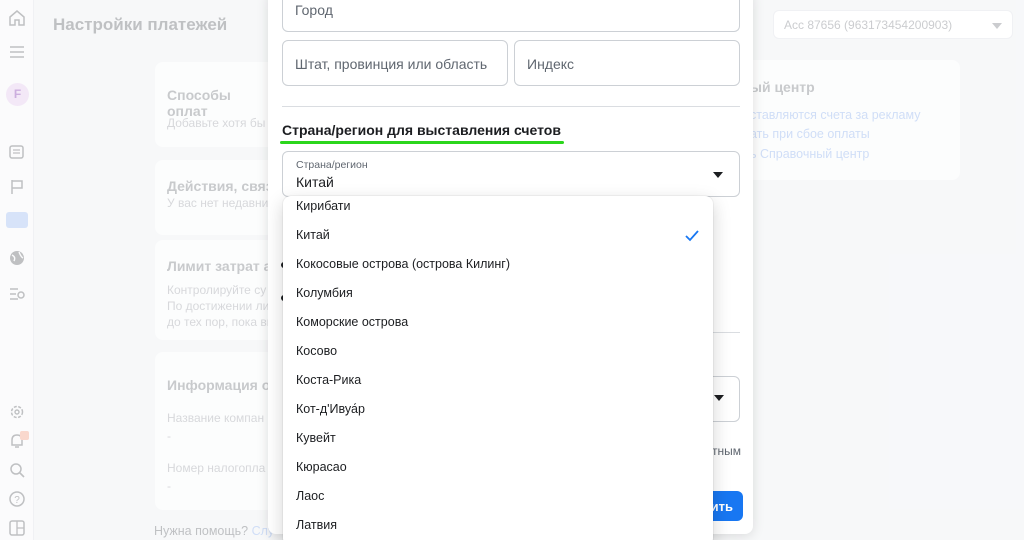 This screenshot has width=1024, height=540. I want to click on country-option: Косово, so click(498, 351).